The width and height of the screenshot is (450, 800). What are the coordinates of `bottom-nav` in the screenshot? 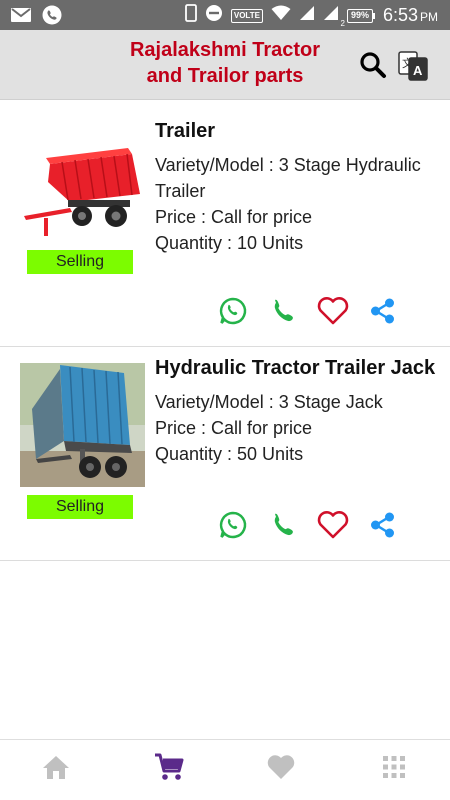 It's located at (225, 769).